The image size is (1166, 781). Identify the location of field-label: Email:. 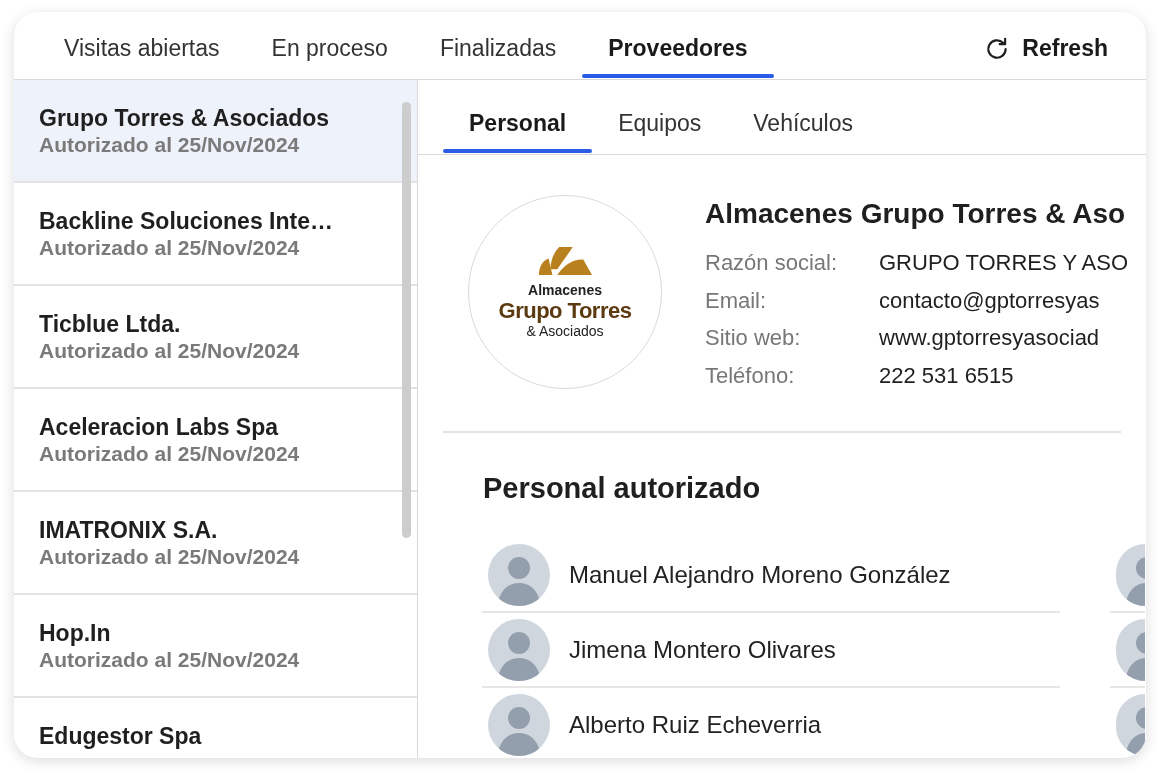
(736, 300).